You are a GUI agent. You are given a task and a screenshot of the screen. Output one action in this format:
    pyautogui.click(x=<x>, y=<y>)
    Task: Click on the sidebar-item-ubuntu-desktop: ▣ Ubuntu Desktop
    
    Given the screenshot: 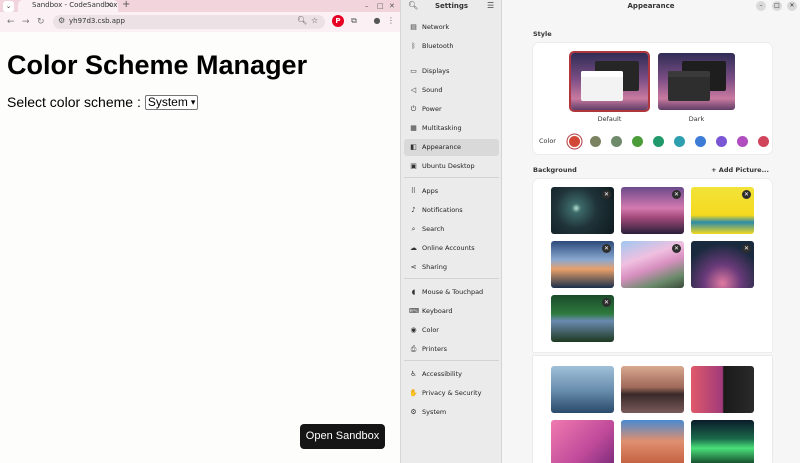 What is the action you would take?
    pyautogui.click(x=451, y=166)
    